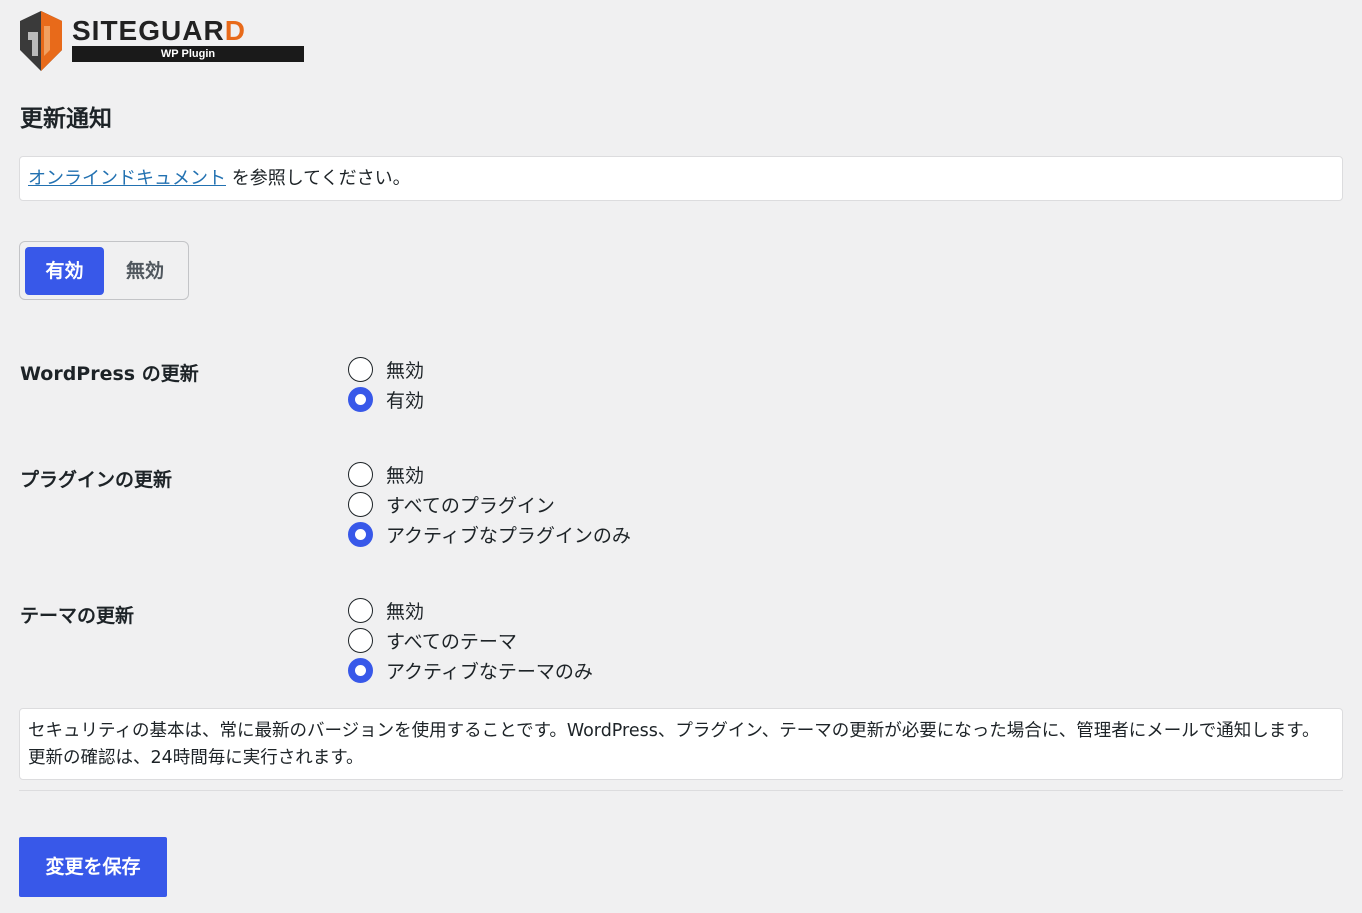 Image resolution: width=1362 pixels, height=913 pixels. Describe the element at coordinates (386, 399) in the screenshot. I see `wordpress-update-option-enabled: 有効` at that location.